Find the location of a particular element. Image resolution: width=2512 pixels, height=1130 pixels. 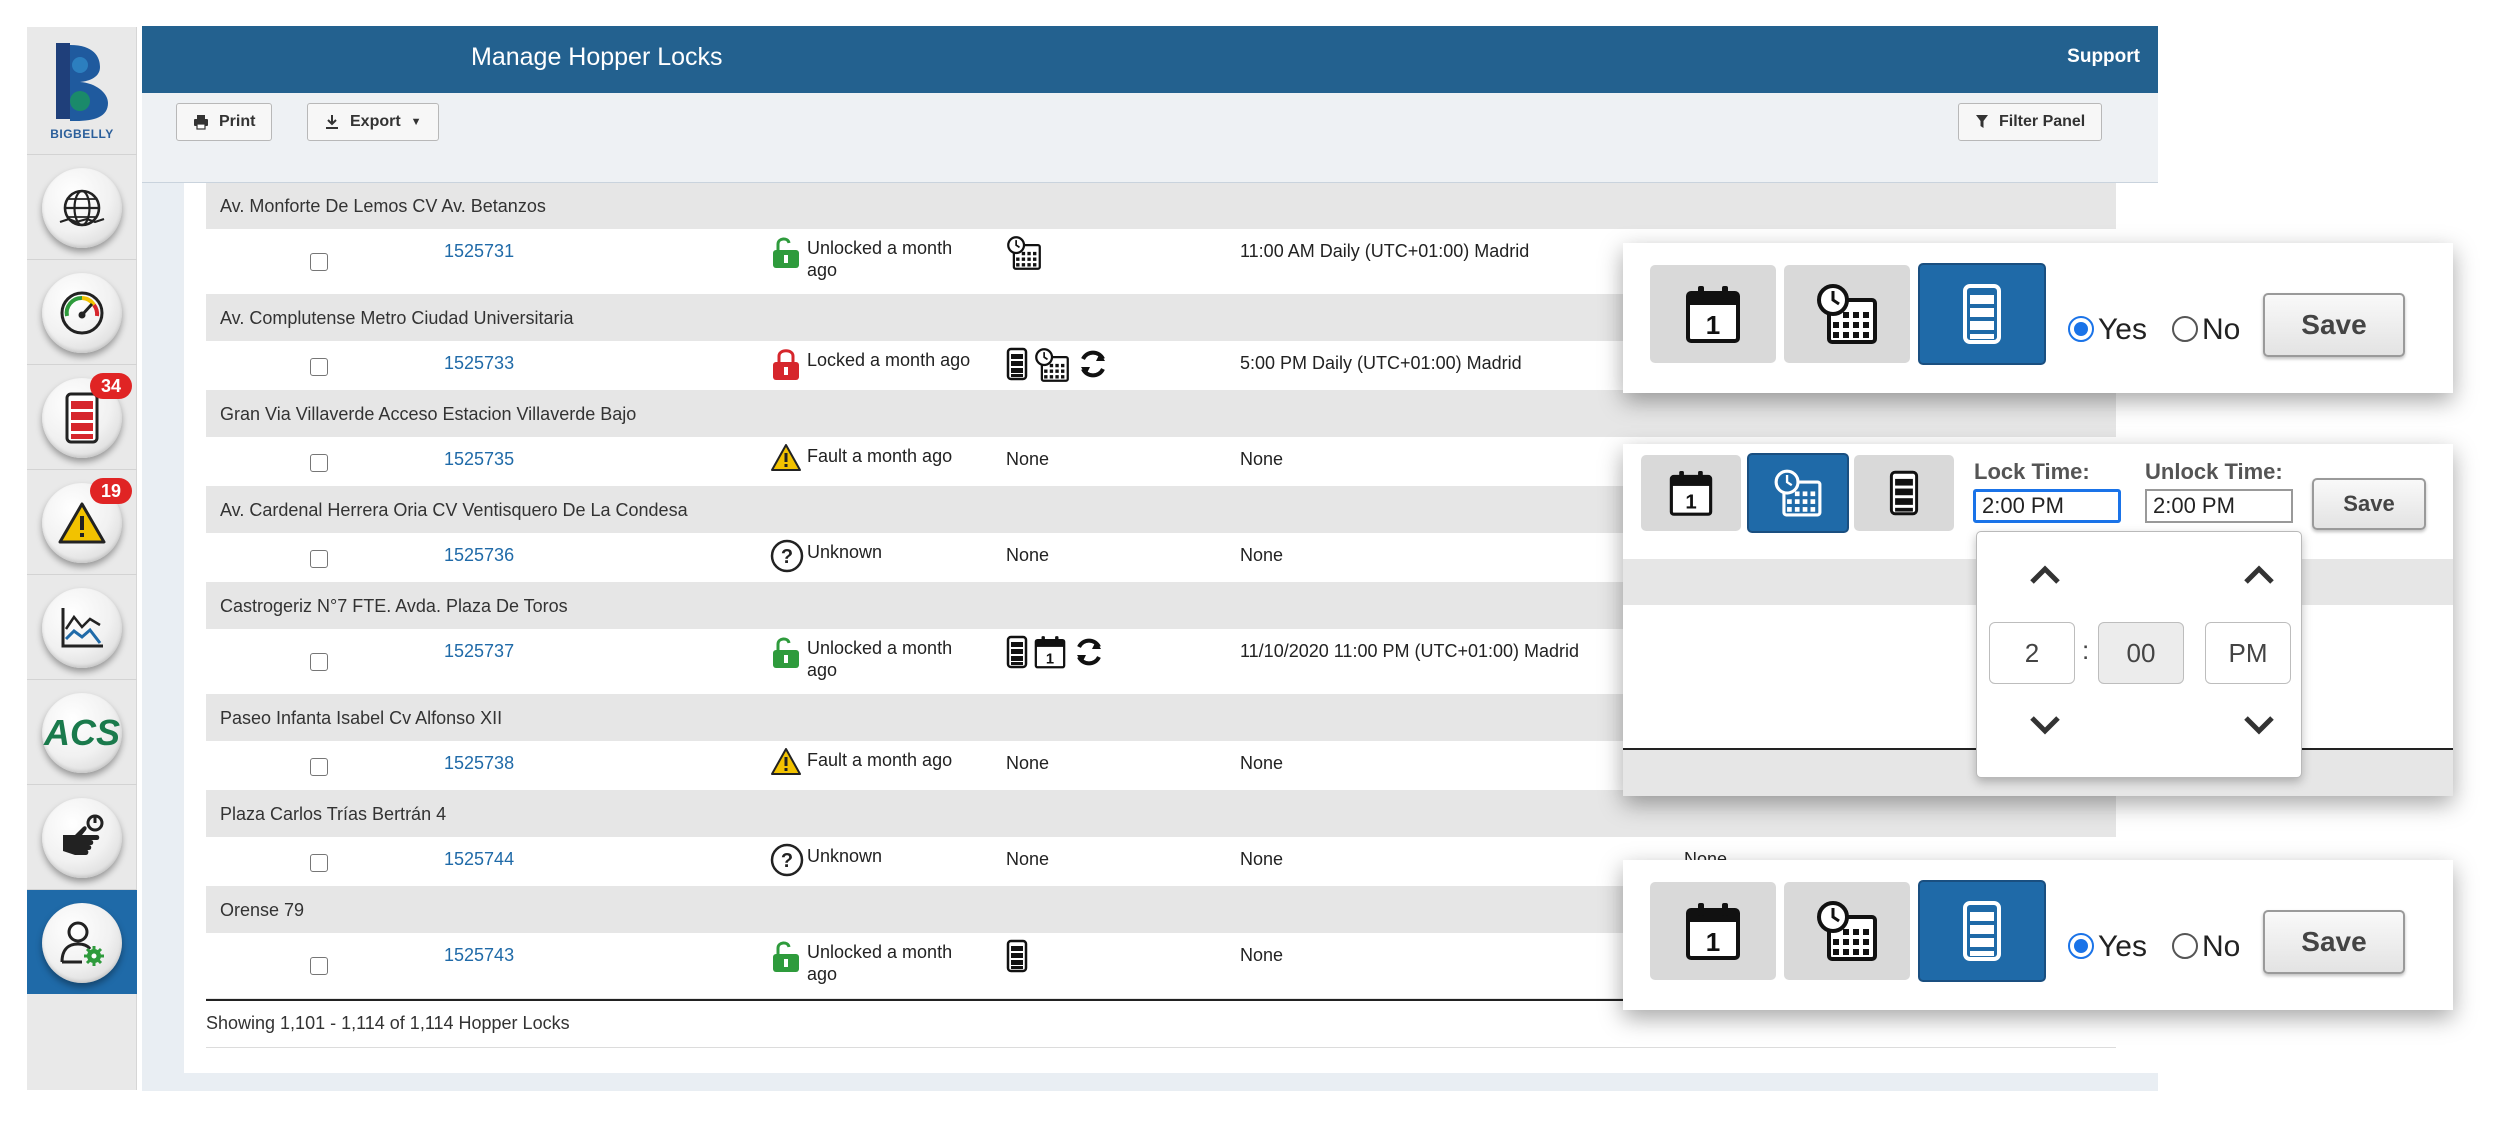

fullness-icon is located at coordinates (1017, 652).